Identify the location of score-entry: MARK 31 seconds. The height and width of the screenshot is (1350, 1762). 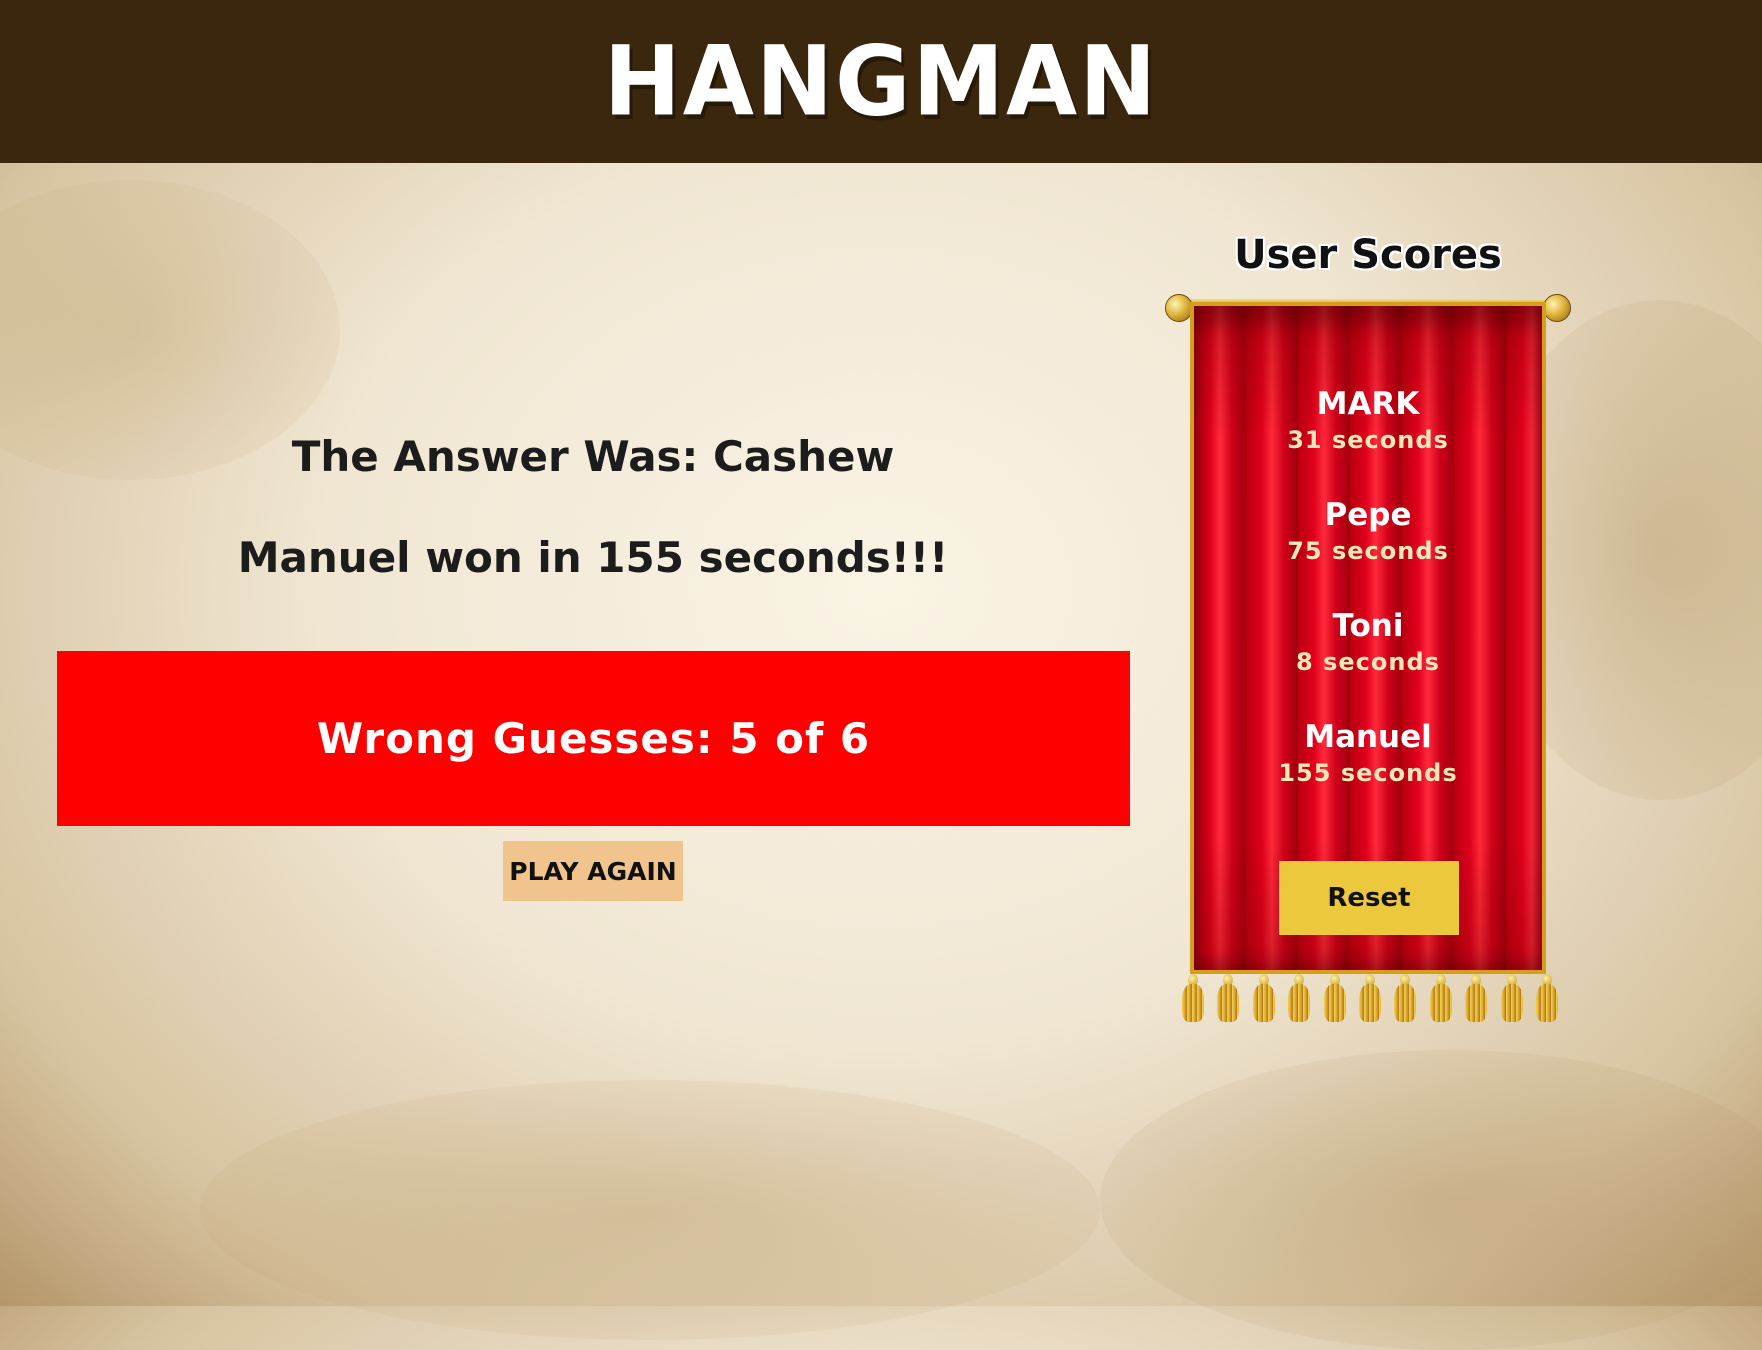
(1368, 439).